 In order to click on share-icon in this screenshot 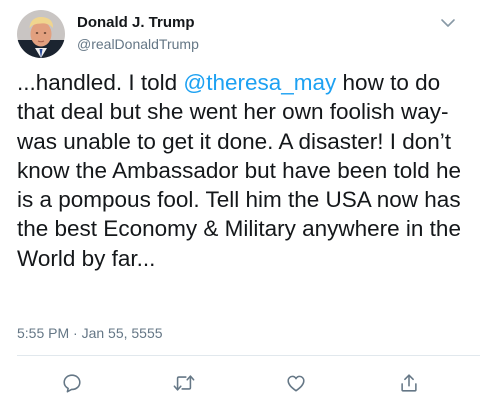, I will do `click(409, 383)`.